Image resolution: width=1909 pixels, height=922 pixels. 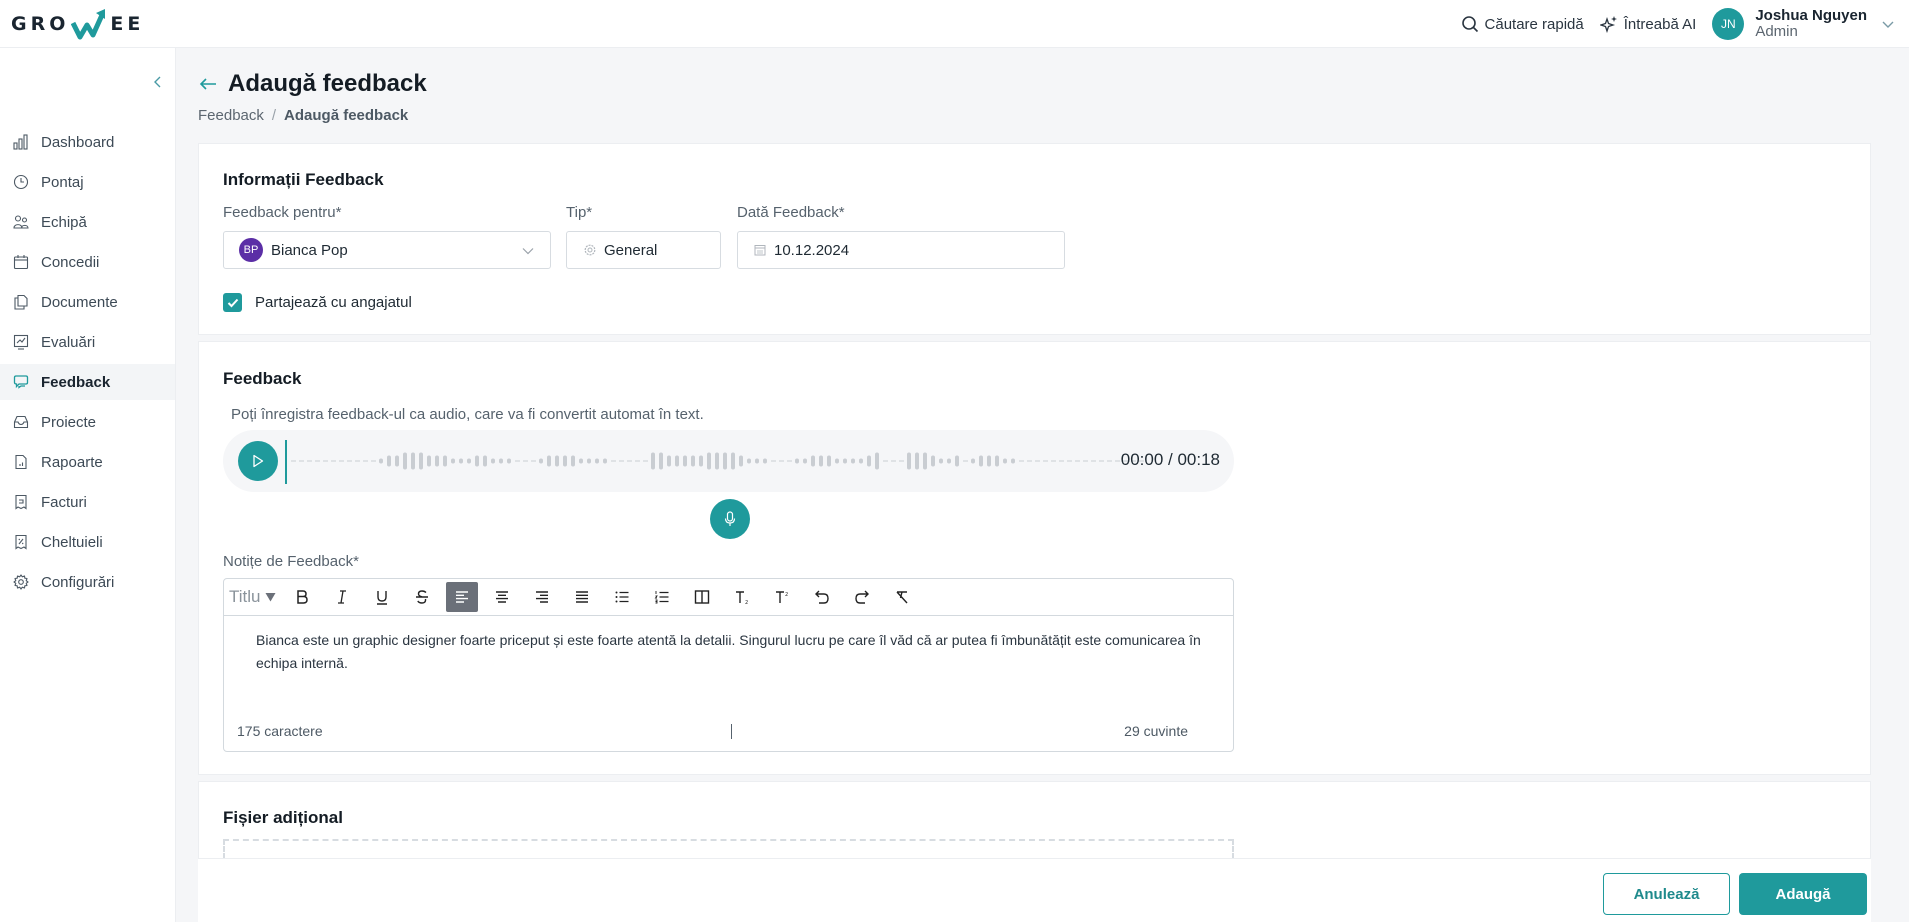 What do you see at coordinates (730, 519) in the screenshot?
I see `record-button` at bounding box center [730, 519].